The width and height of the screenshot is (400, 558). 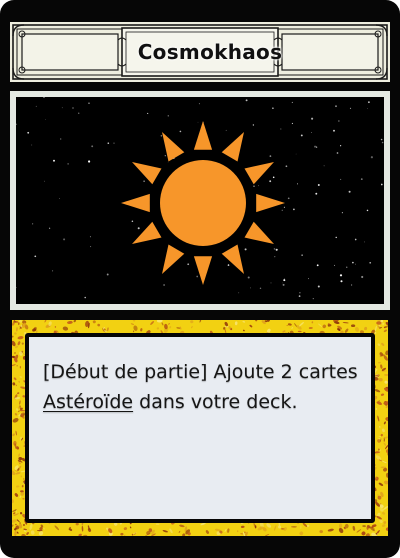 What do you see at coordinates (88, 402) in the screenshot?
I see `keyword-link-asteroide: Astéroïde` at bounding box center [88, 402].